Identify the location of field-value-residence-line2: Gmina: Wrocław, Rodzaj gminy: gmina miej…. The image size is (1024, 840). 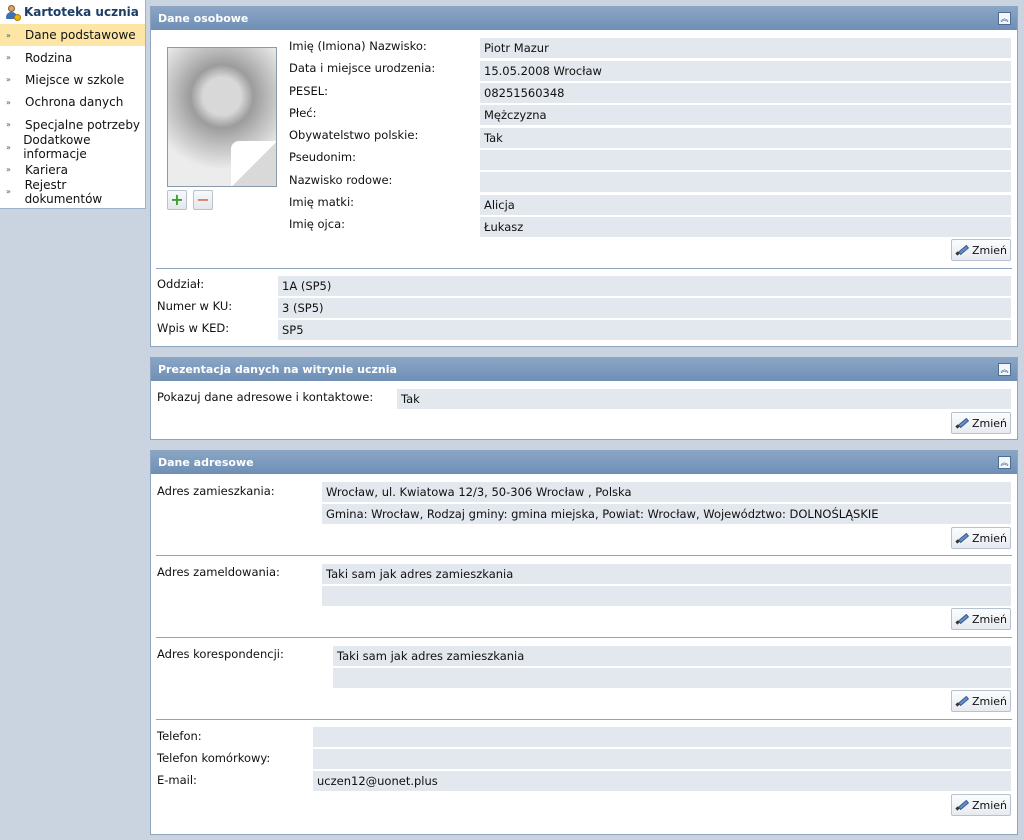
(666, 514).